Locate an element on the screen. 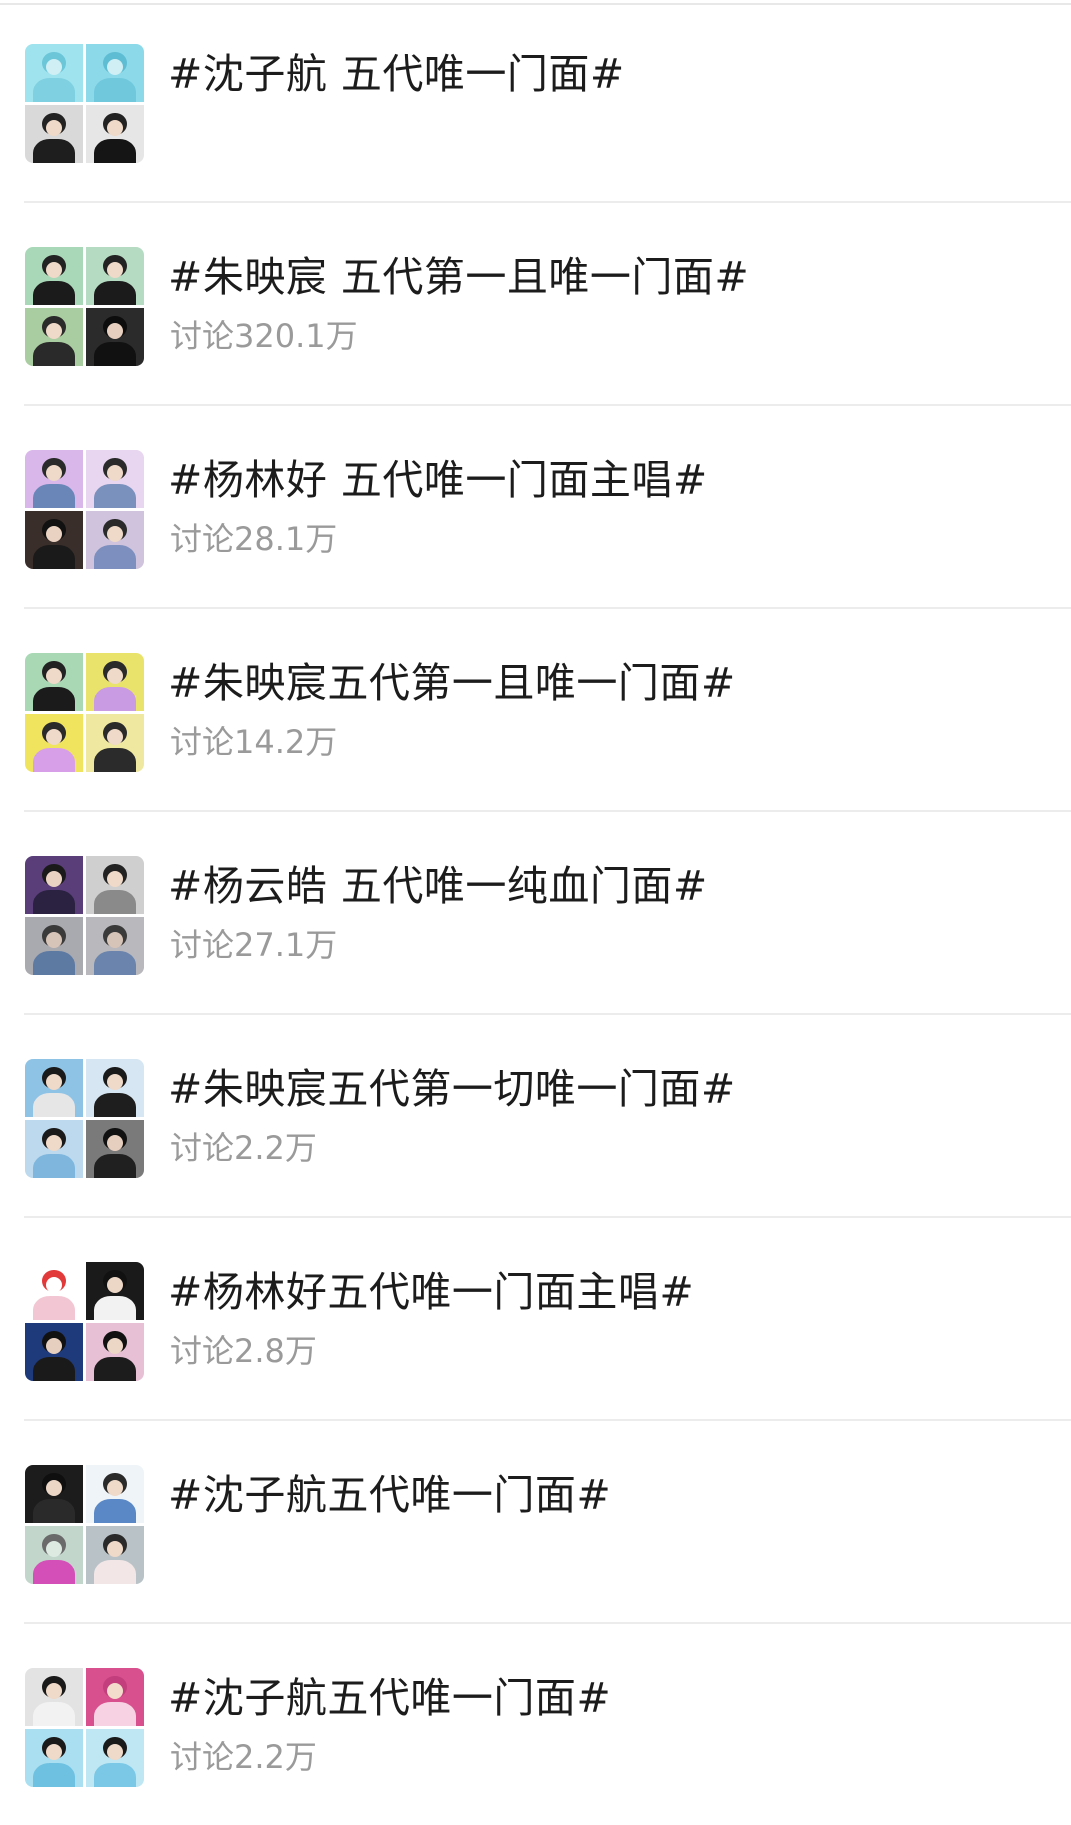  discussion-count: 讨论27.1万 is located at coordinates (254, 945).